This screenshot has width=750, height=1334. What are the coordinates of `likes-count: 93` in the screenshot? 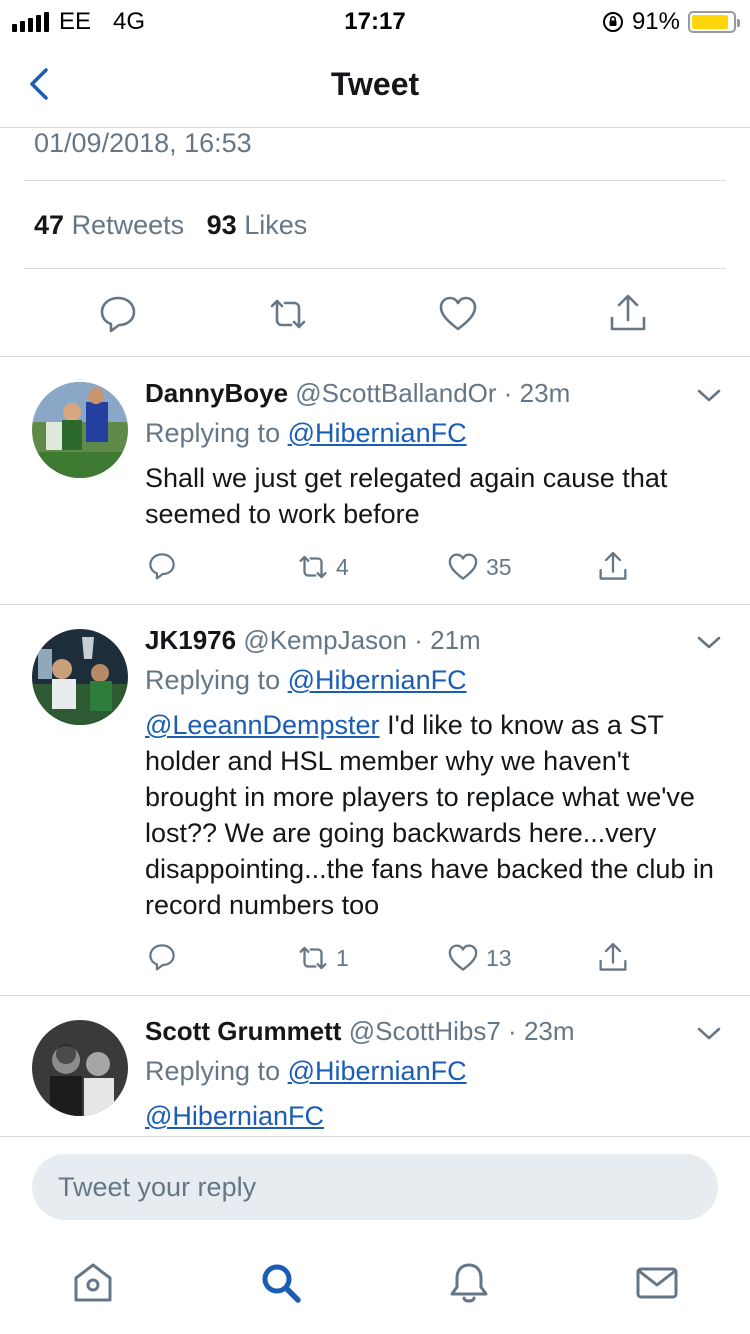 It's located at (221, 225).